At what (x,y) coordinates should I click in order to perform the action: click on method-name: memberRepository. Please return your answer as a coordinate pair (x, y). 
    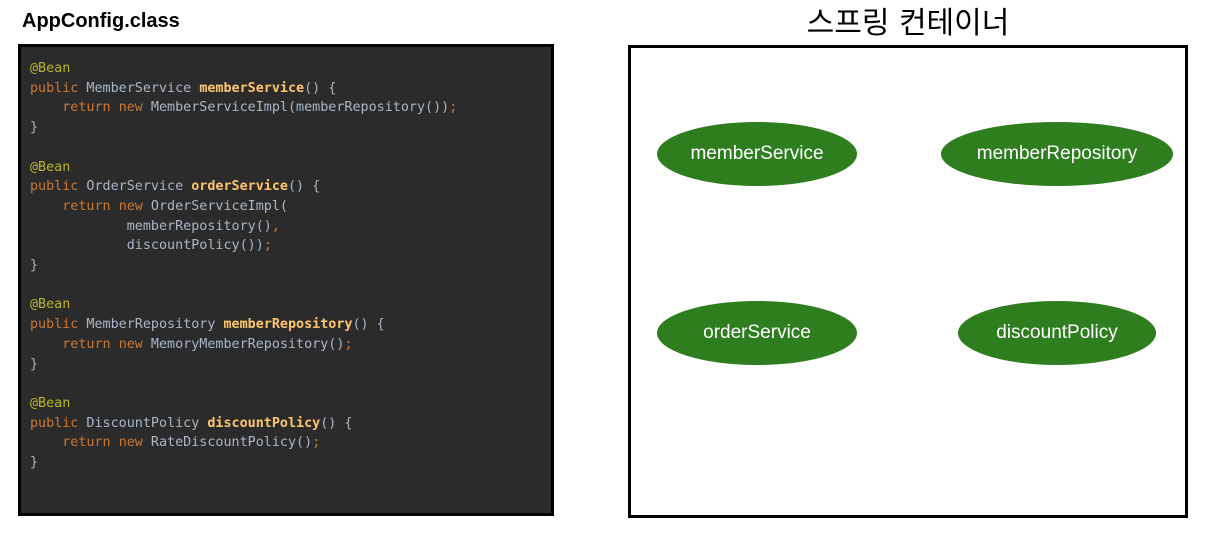
    Looking at the image, I should click on (288, 325).